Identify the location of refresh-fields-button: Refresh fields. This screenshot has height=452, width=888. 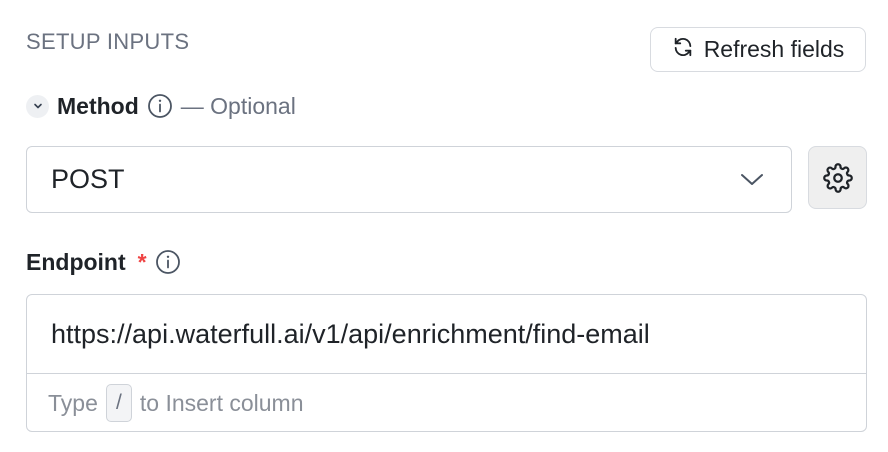
(758, 49).